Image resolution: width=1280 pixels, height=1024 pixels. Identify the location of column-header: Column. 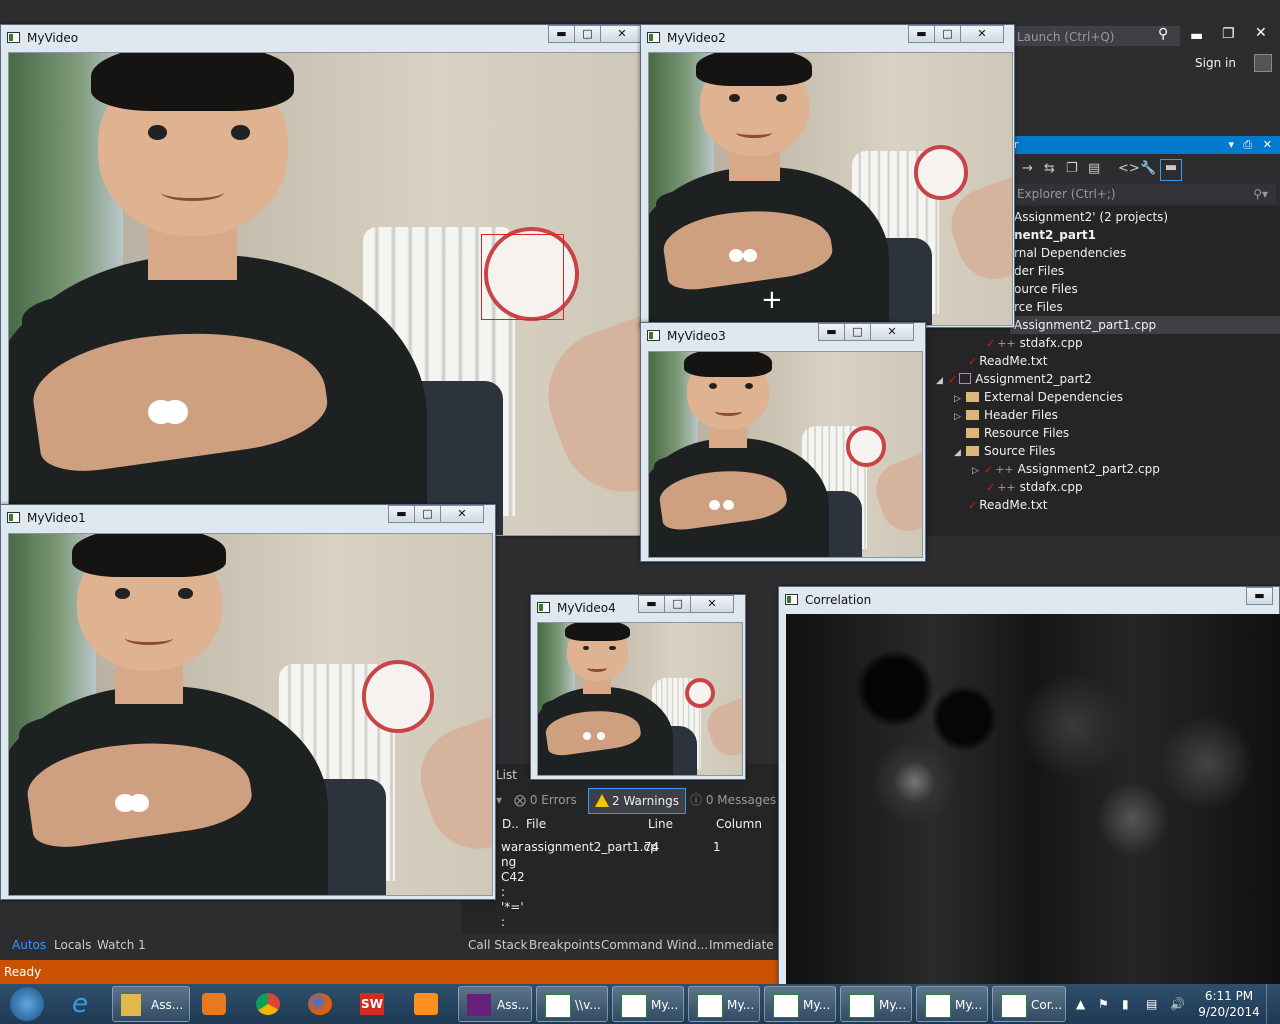
(739, 824).